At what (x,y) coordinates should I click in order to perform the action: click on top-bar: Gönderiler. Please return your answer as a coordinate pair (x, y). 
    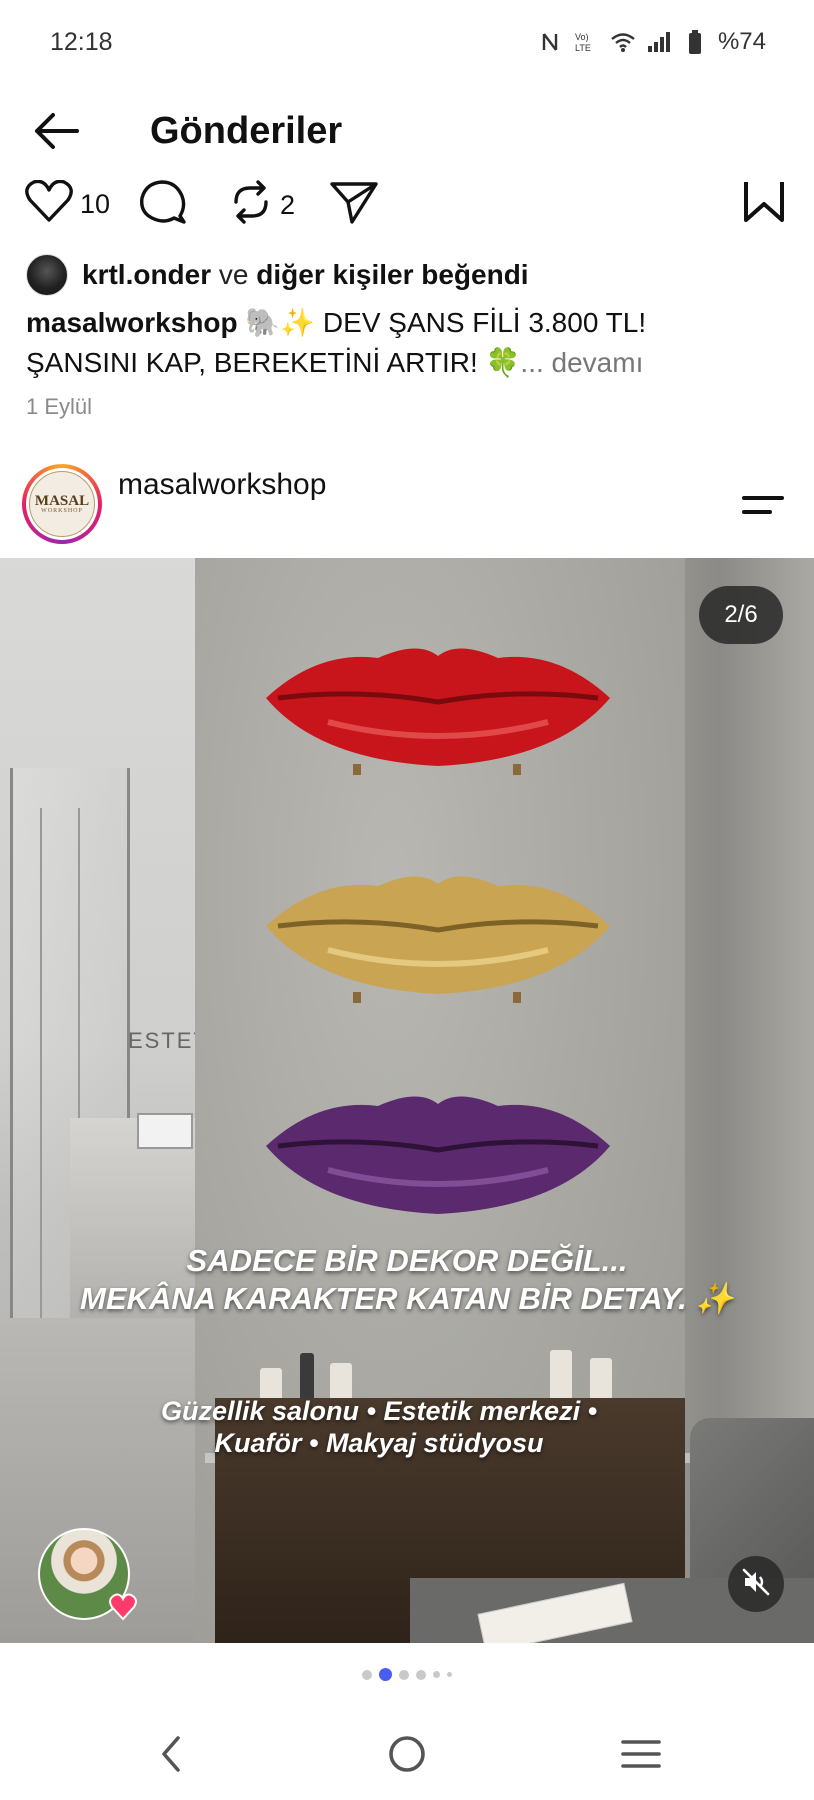
    Looking at the image, I should click on (407, 132).